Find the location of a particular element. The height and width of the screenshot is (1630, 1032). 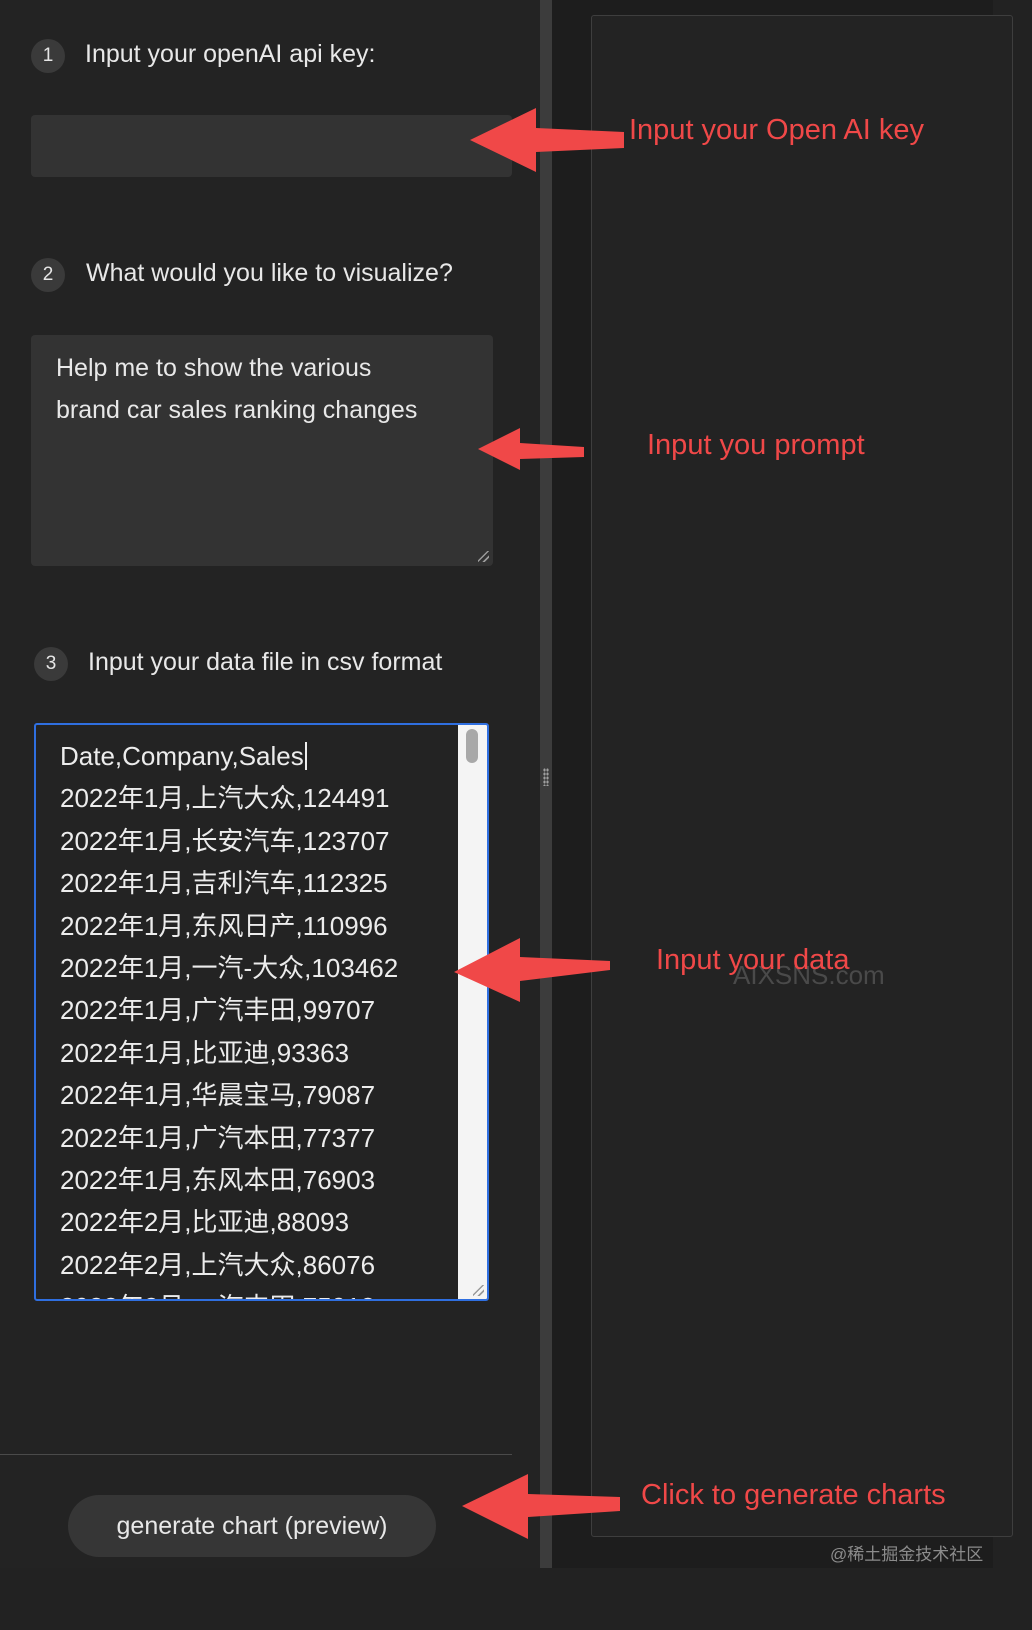

prompt-label: What would you like to visualize? is located at coordinates (269, 273).